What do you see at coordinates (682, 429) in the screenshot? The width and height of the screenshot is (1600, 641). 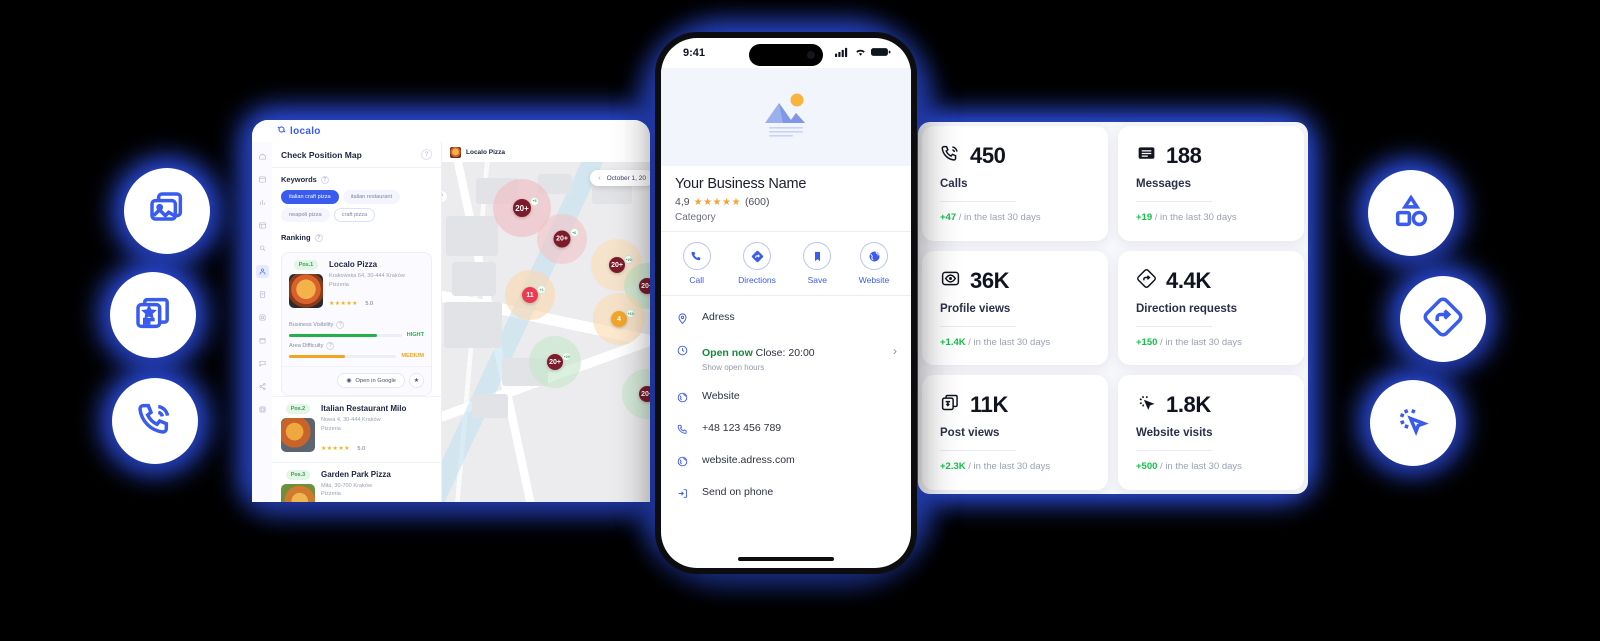 I see `phone-icon` at bounding box center [682, 429].